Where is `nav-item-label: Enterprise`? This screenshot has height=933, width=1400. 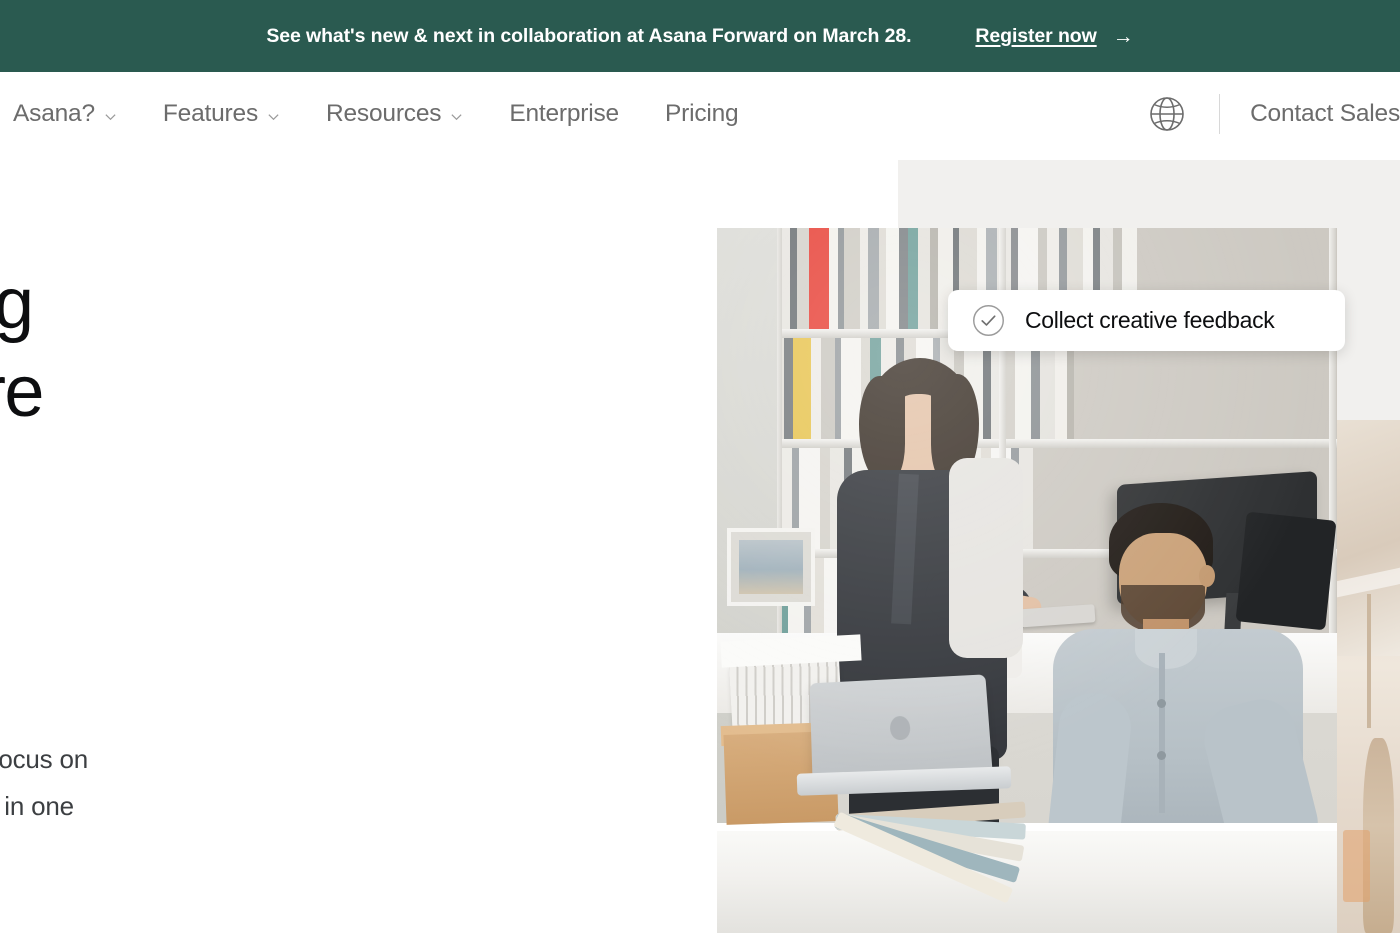
nav-item-label: Enterprise is located at coordinates (564, 113).